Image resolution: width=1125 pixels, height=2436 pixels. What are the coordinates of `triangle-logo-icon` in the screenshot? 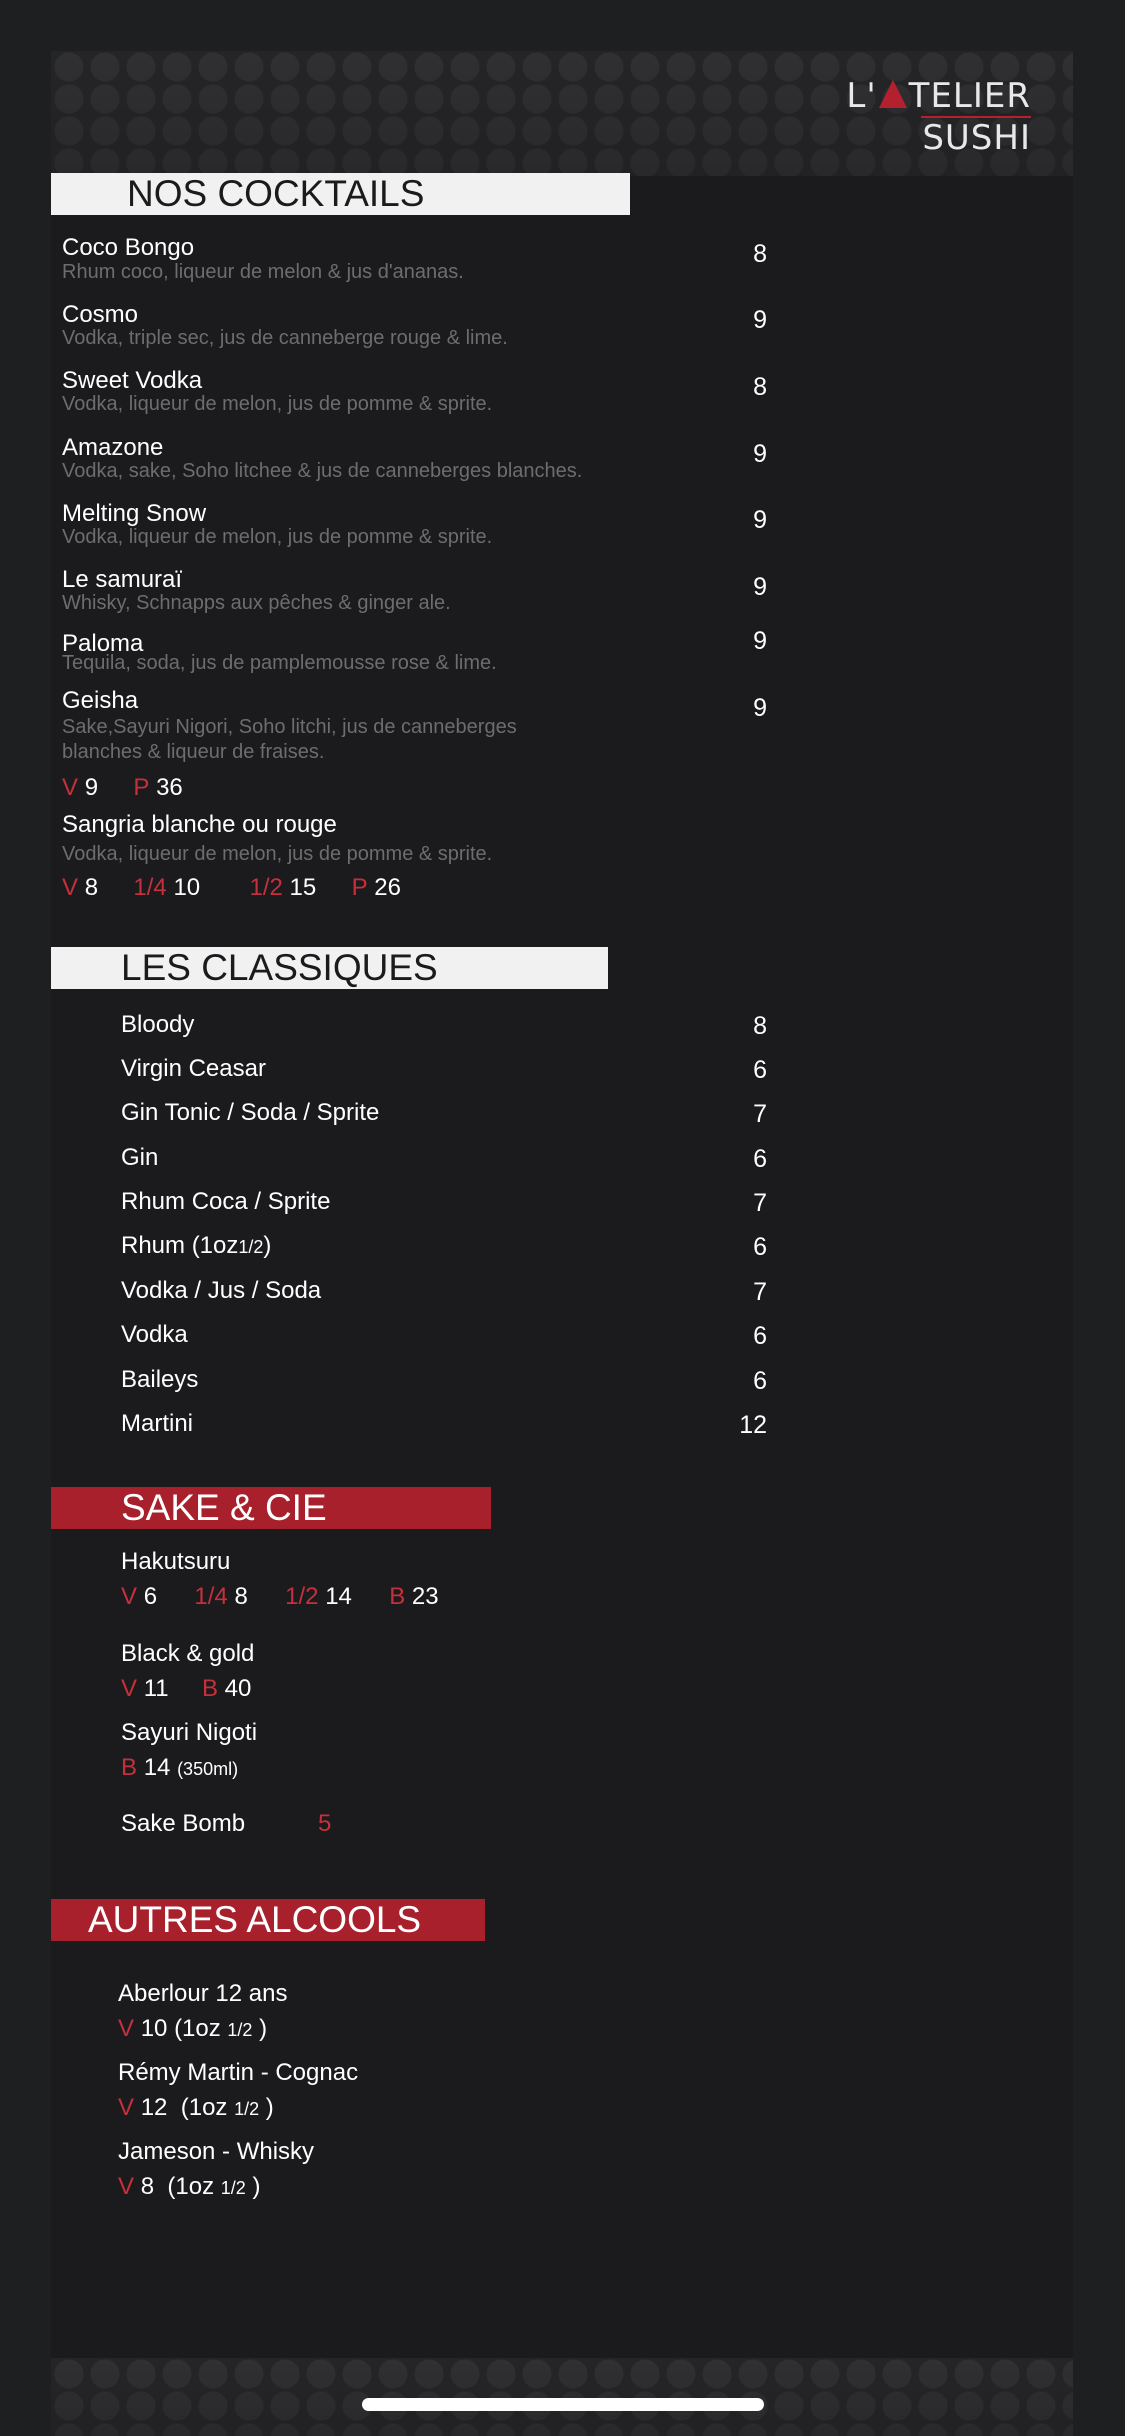 It's located at (892, 94).